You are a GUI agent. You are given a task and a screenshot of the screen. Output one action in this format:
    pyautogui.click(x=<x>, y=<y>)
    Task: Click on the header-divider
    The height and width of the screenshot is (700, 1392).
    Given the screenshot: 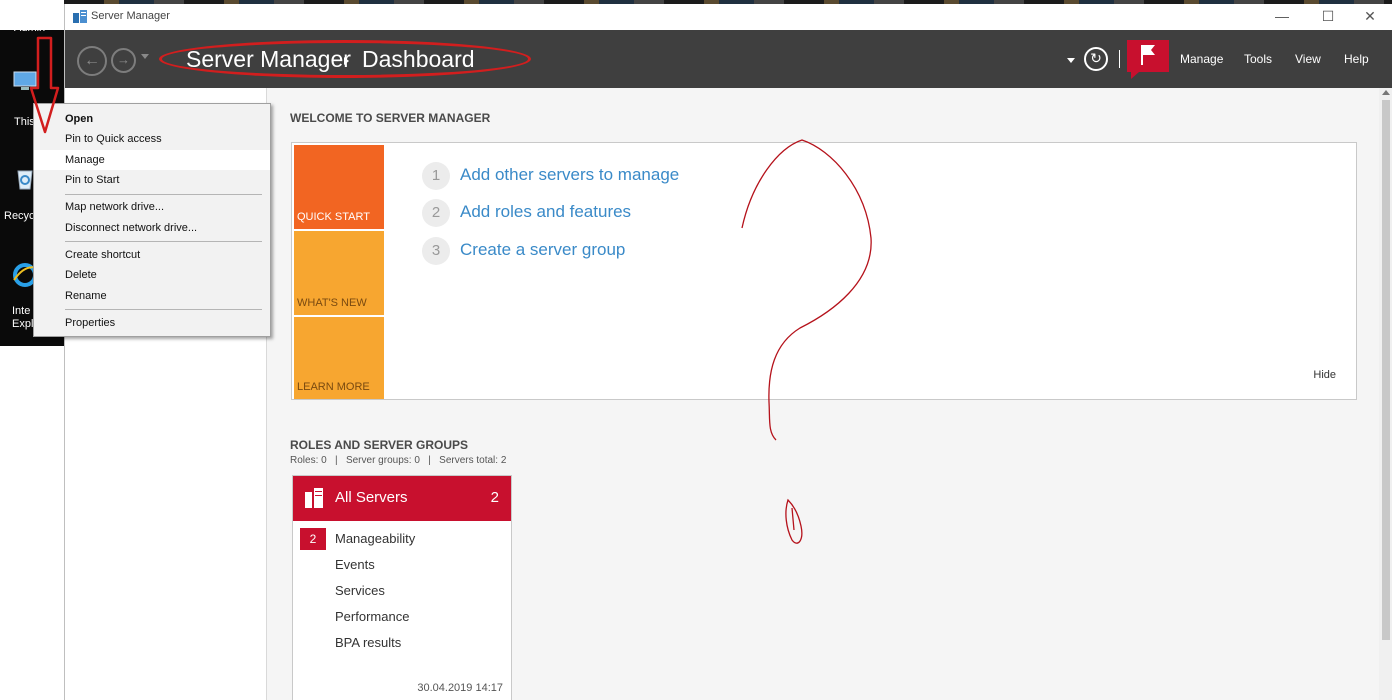 What is the action you would take?
    pyautogui.click(x=1119, y=59)
    